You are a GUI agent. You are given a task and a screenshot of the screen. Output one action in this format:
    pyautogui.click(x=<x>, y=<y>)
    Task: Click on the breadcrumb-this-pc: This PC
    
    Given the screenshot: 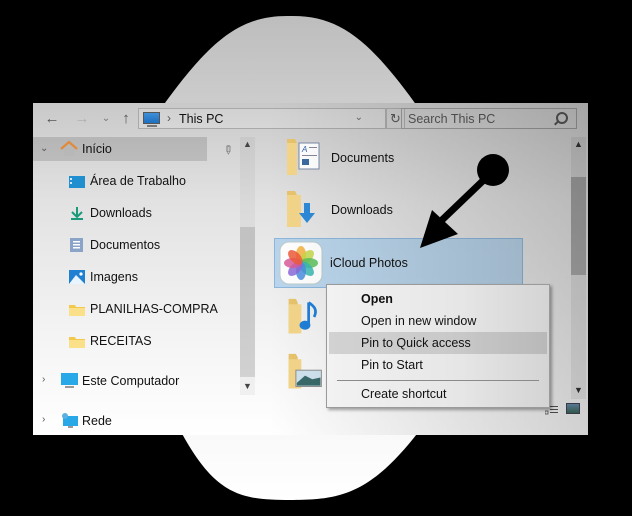 What is the action you would take?
    pyautogui.click(x=201, y=119)
    